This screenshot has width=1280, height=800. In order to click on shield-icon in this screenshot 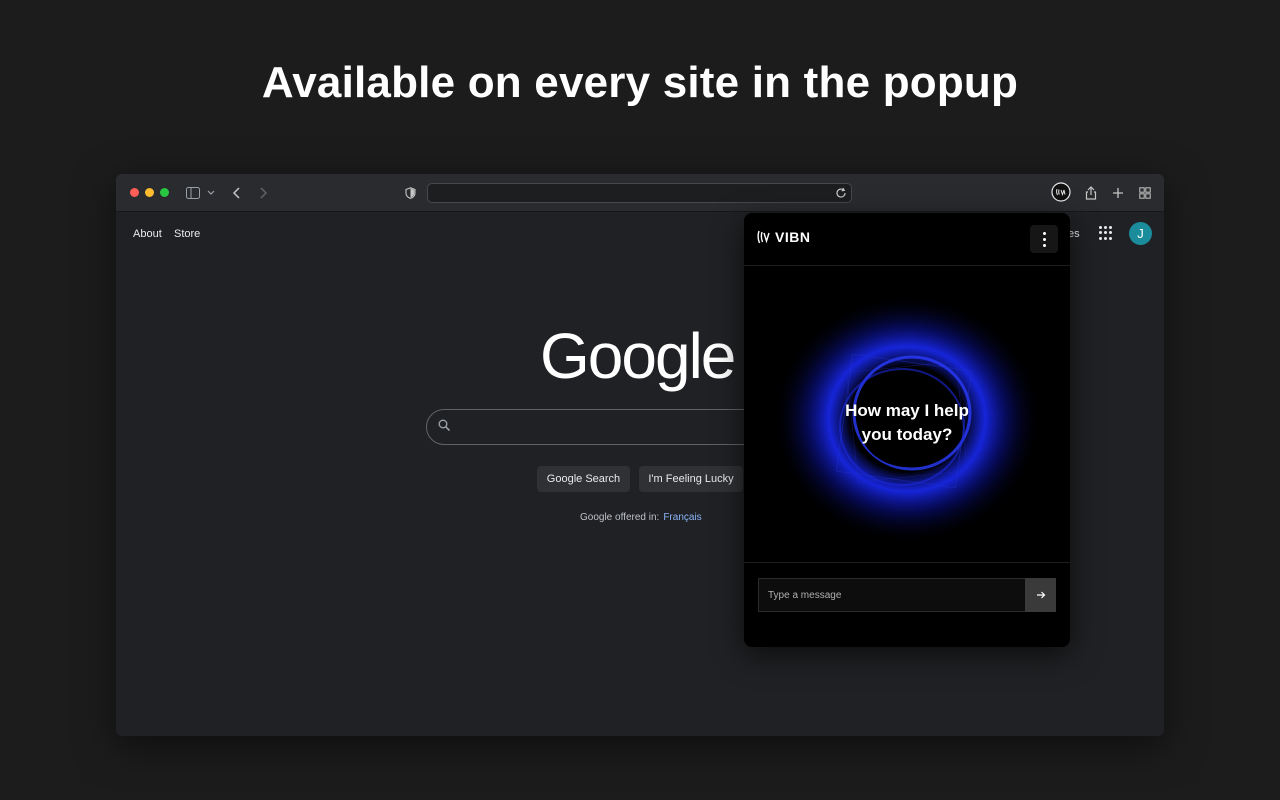, I will do `click(410, 193)`.